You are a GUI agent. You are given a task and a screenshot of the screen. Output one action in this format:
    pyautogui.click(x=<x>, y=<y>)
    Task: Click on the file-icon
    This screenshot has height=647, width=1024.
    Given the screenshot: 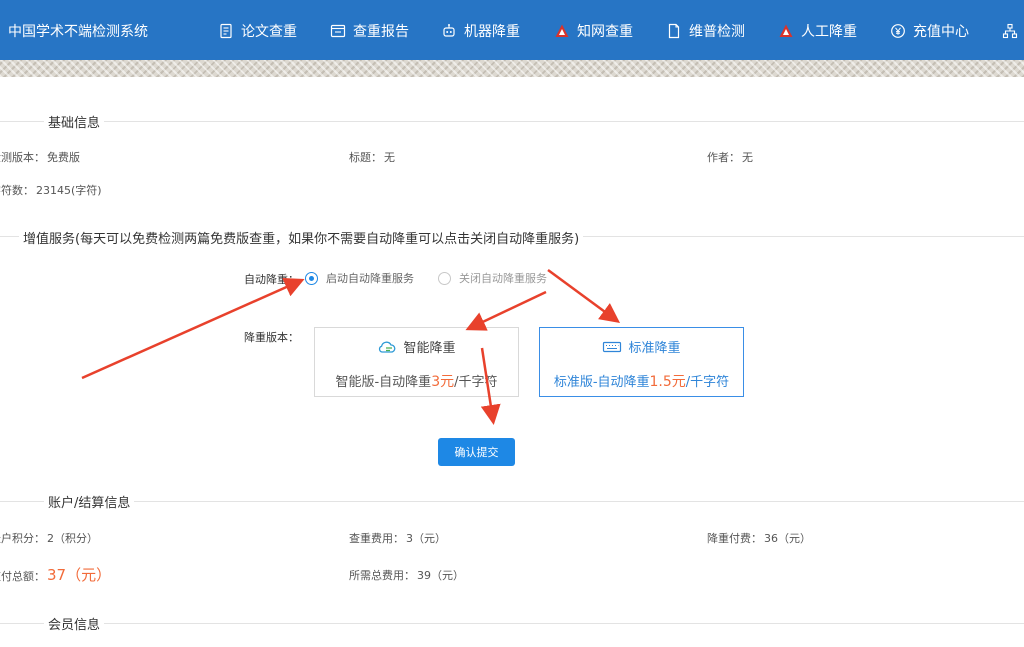 What is the action you would take?
    pyautogui.click(x=674, y=31)
    